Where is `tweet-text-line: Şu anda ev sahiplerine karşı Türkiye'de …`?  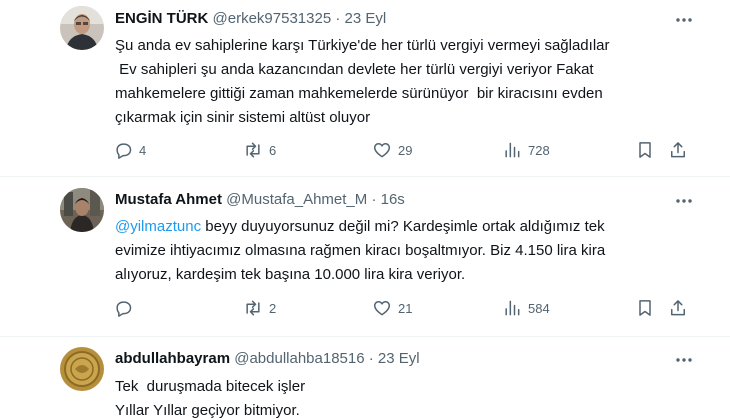 tweet-text-line: Şu anda ev sahiplerine karşı Türkiye'de … is located at coordinates (362, 45).